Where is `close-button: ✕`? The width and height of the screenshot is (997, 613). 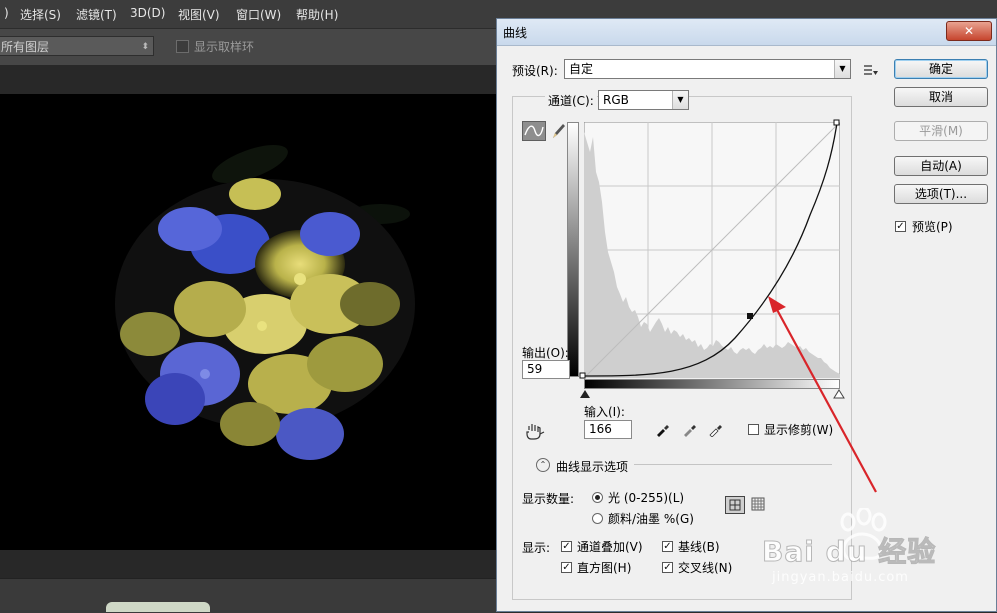
close-button: ✕ is located at coordinates (969, 31).